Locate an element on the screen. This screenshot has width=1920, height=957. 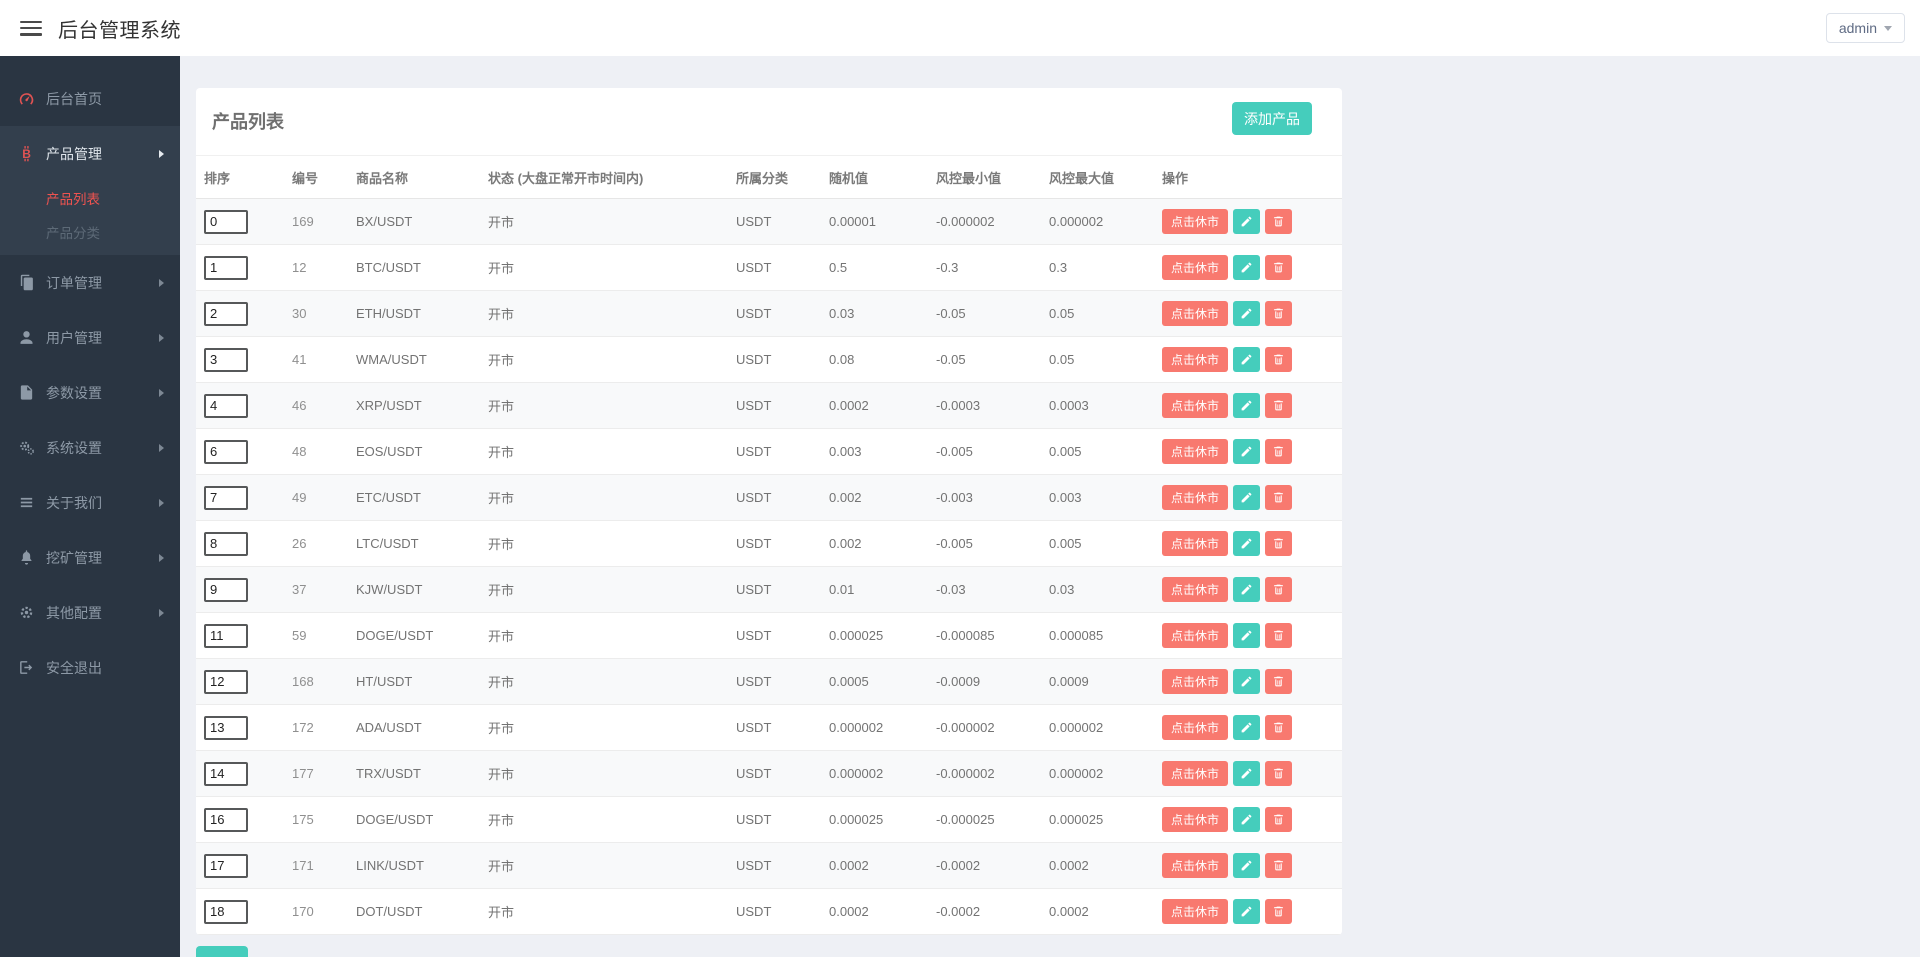
risk-min-value: -0.000085 is located at coordinates (984, 635).